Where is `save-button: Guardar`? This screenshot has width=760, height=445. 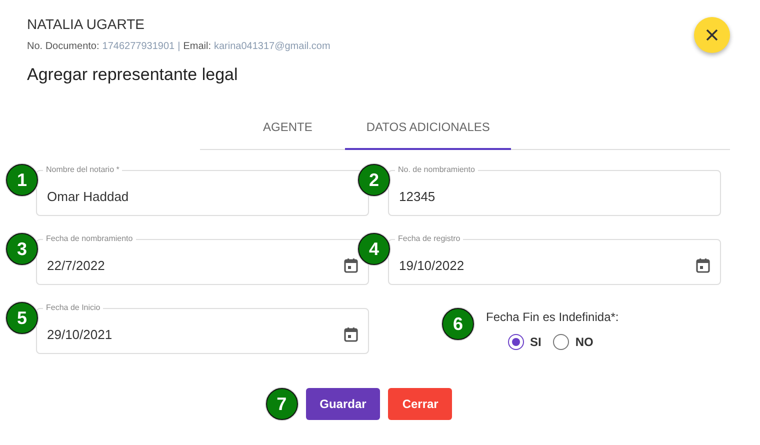 save-button: Guardar is located at coordinates (343, 404).